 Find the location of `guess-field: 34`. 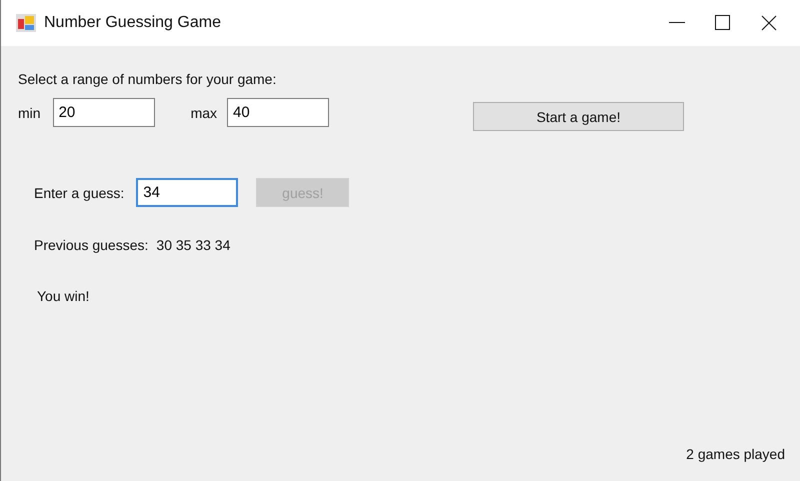

guess-field: 34 is located at coordinates (187, 192).